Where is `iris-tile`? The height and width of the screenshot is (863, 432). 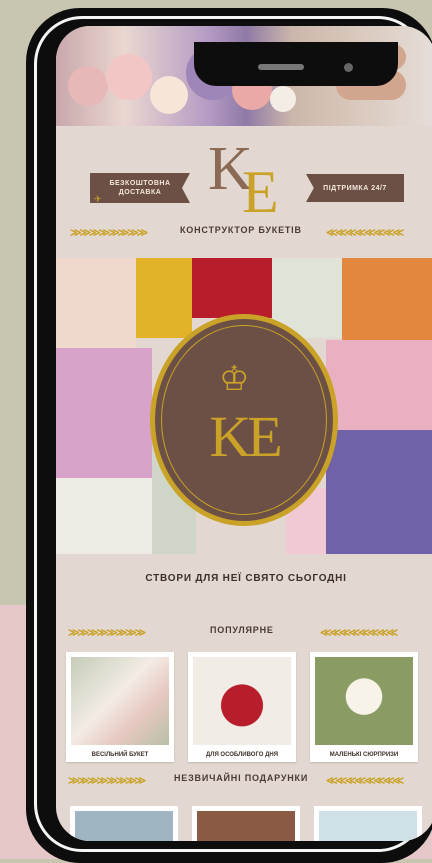 iris-tile is located at coordinates (379, 492).